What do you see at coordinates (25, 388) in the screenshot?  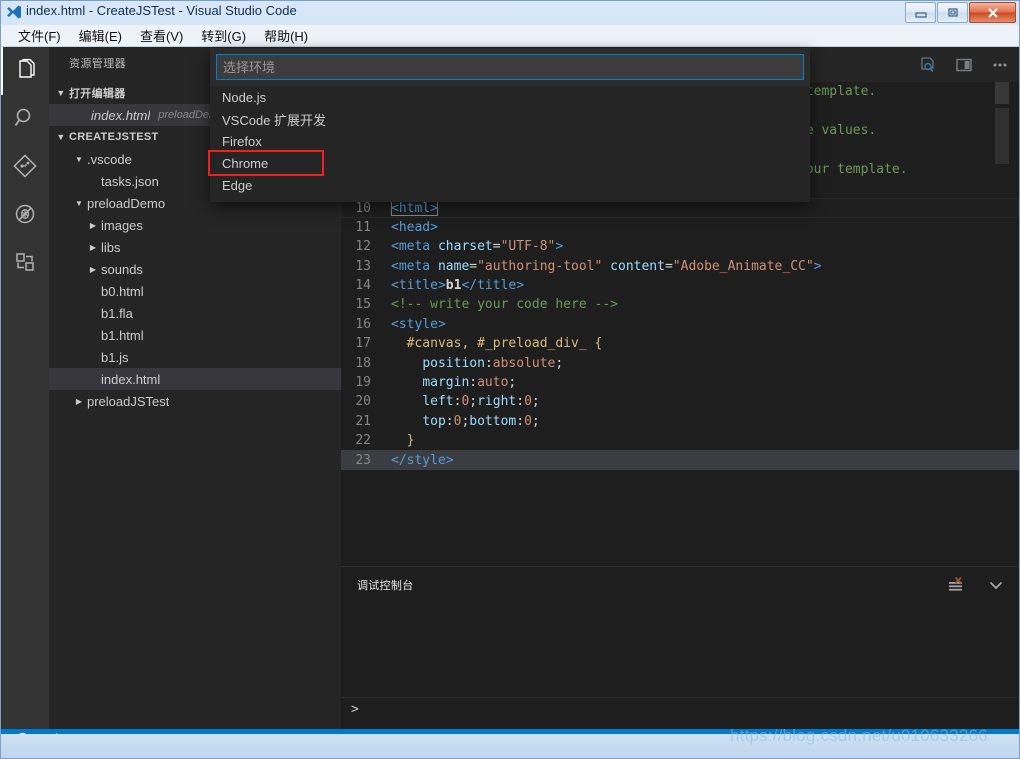 I see `activity-bar` at bounding box center [25, 388].